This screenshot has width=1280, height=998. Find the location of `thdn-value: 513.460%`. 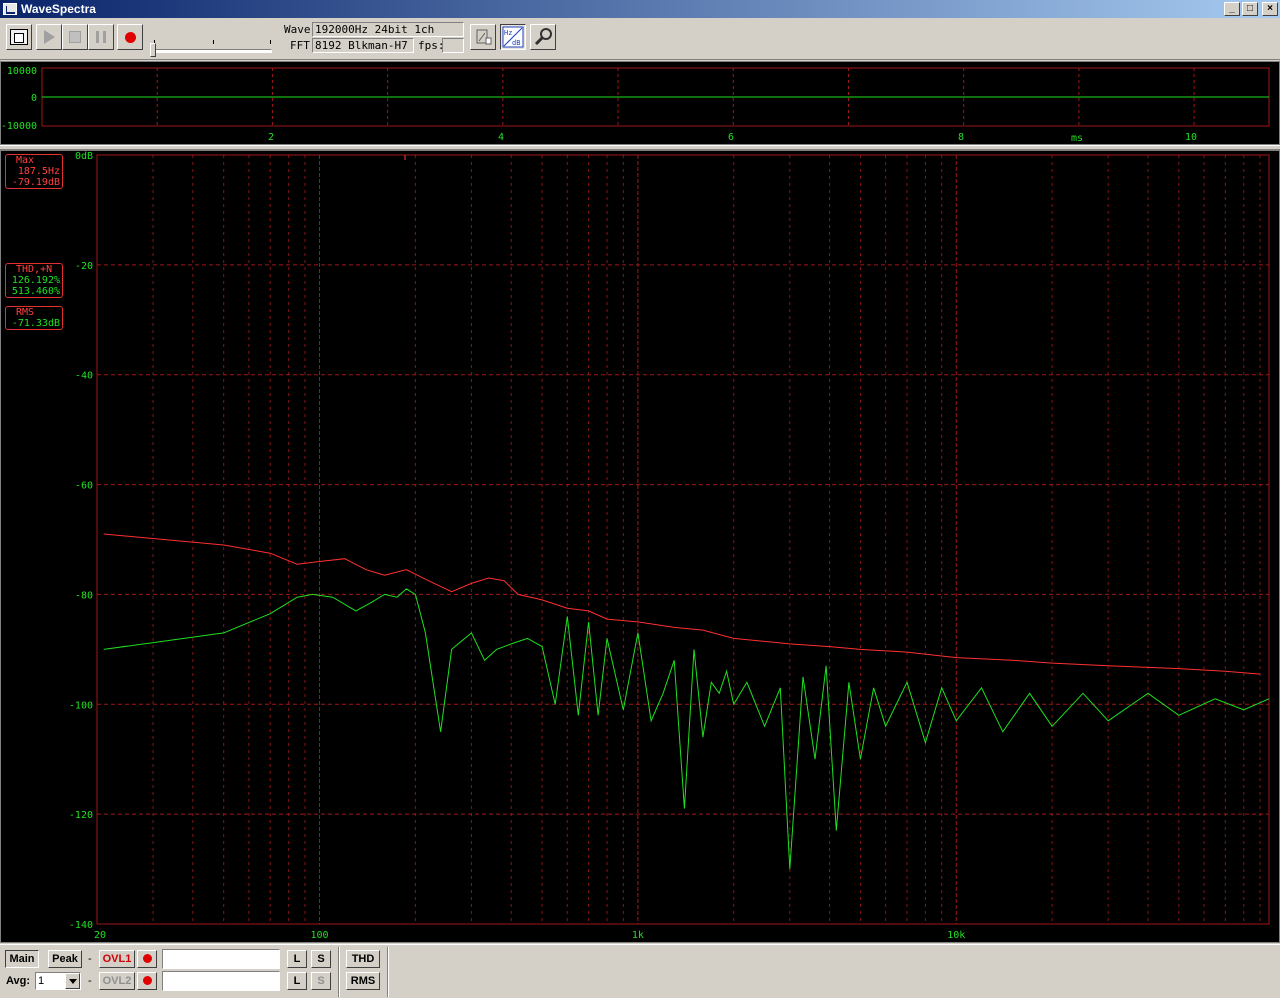

thdn-value: 513.460% is located at coordinates (35, 291).